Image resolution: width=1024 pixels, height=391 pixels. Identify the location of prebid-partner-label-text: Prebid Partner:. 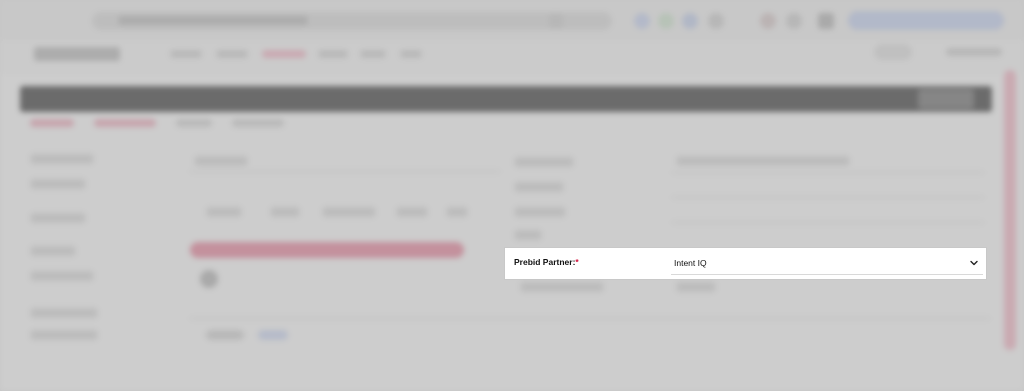
(545, 262).